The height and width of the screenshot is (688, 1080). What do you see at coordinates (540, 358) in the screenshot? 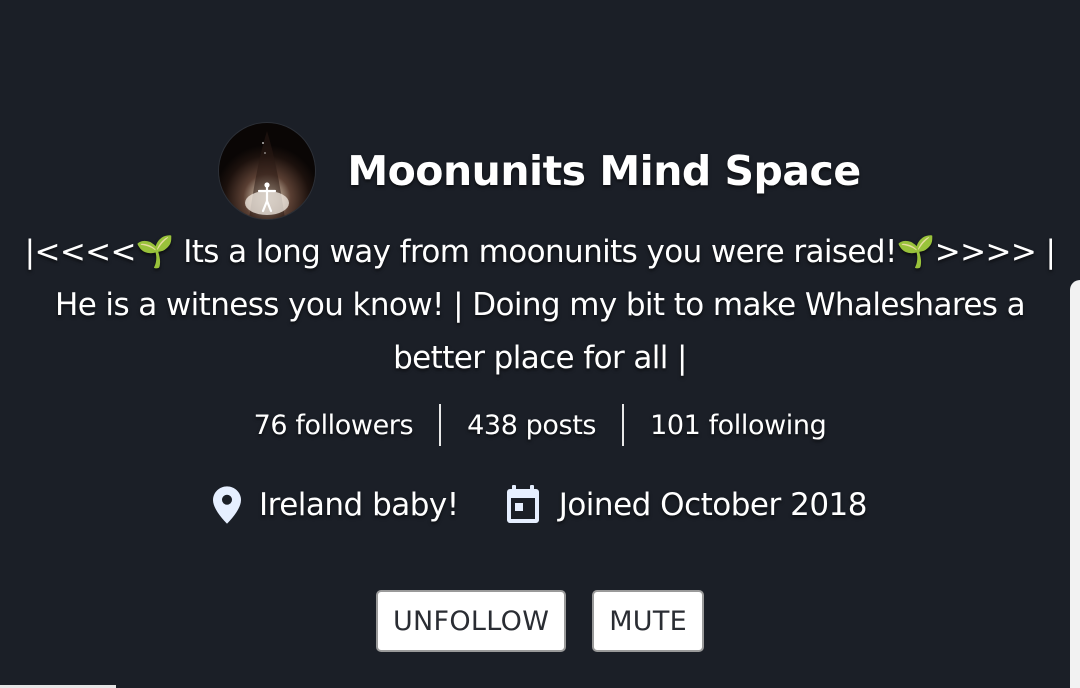
I see `bio-line: better place for all |` at bounding box center [540, 358].